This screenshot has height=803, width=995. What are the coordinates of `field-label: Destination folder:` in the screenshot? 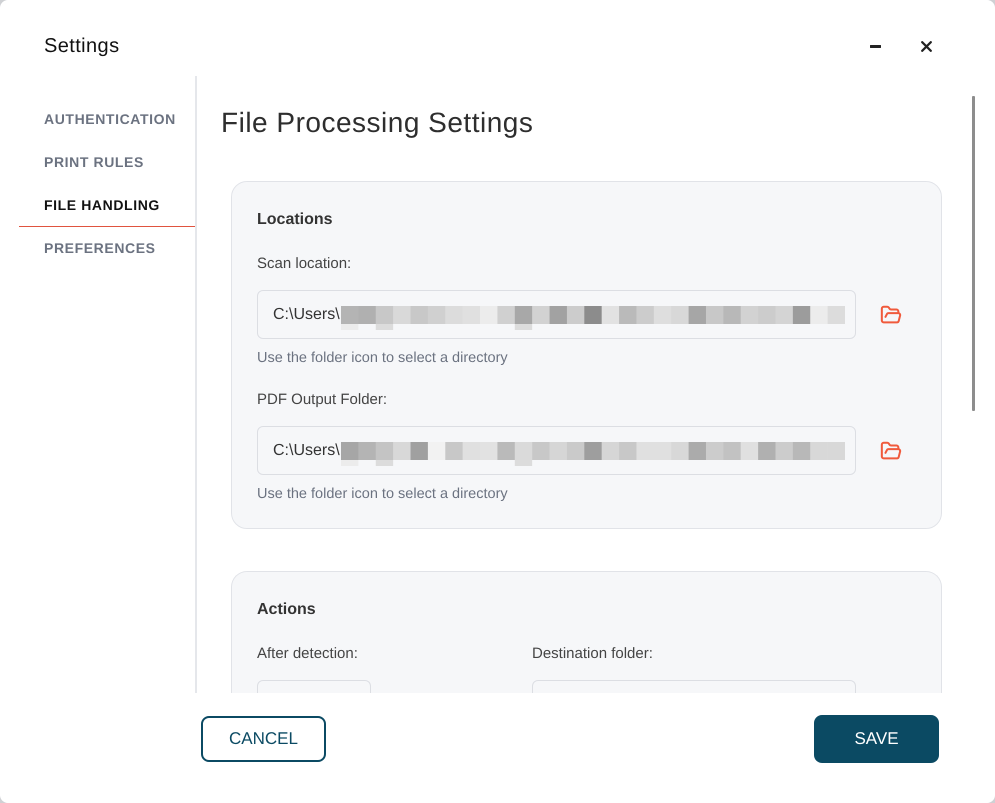 It's located at (592, 654).